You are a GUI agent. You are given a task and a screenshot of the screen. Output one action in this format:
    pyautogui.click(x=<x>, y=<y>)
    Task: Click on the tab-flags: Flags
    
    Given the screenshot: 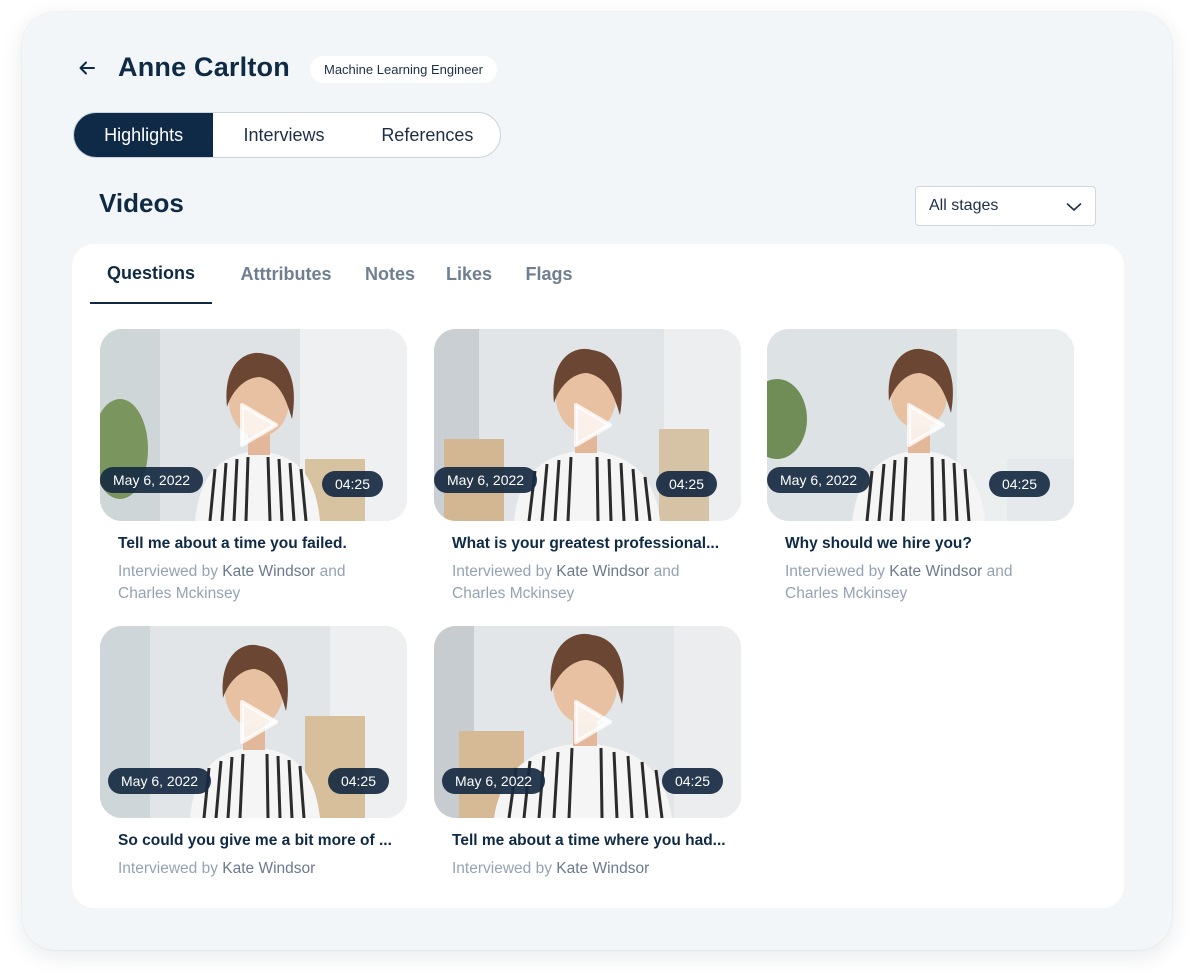 What is the action you would take?
    pyautogui.click(x=549, y=274)
    